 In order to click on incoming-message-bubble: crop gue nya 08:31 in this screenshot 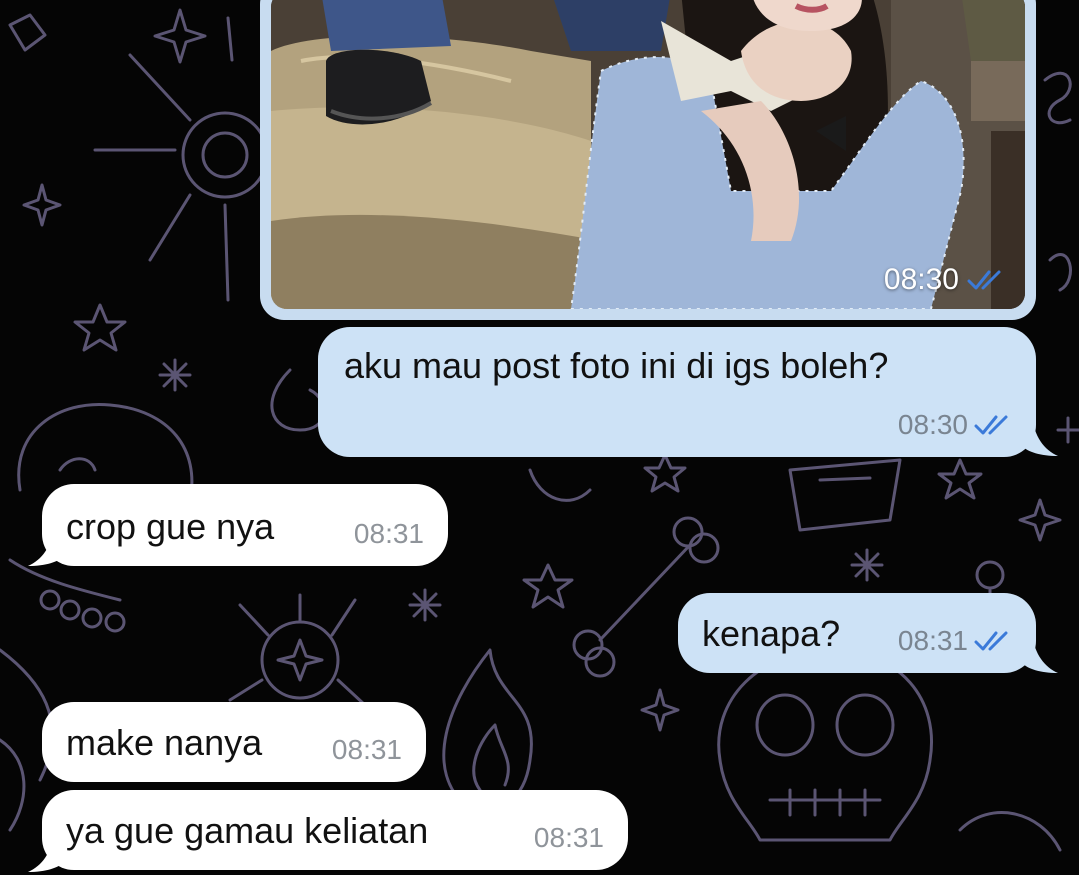, I will do `click(245, 525)`.